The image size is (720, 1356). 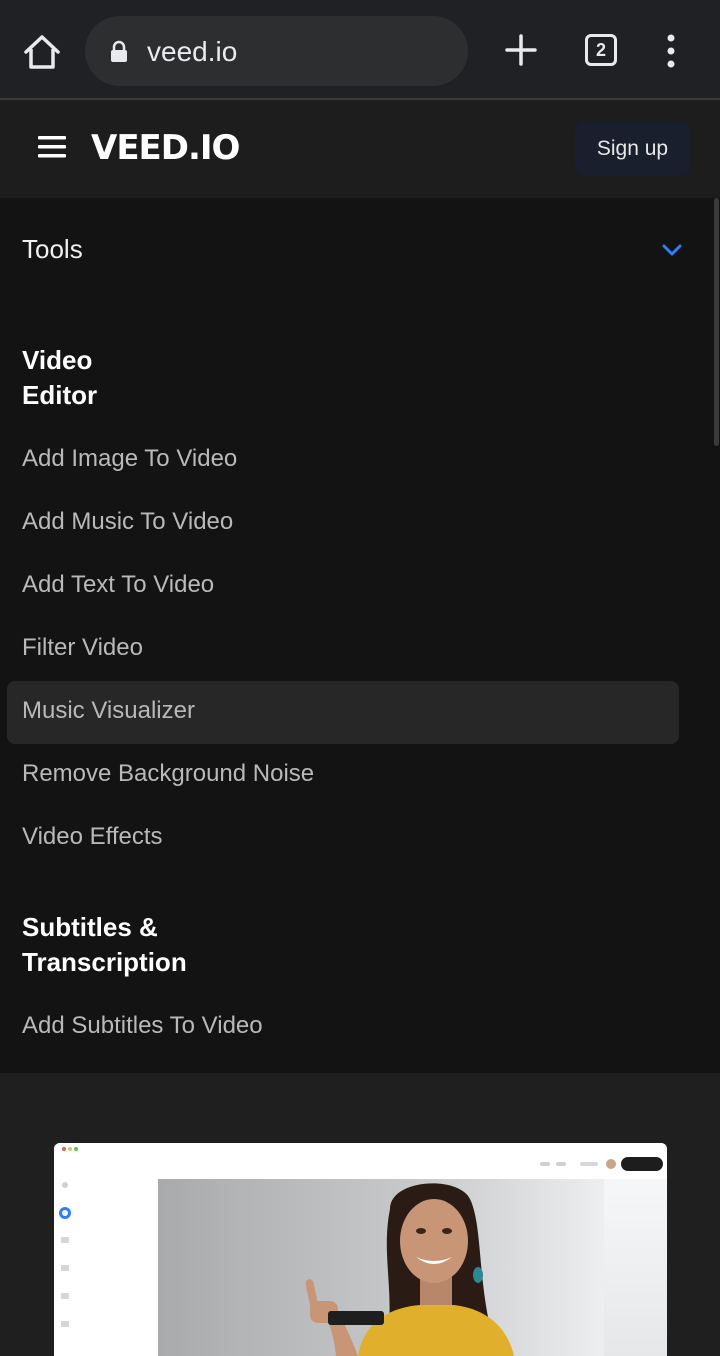 I want to click on menu-link-filter-video: Filter Video, so click(x=82, y=648).